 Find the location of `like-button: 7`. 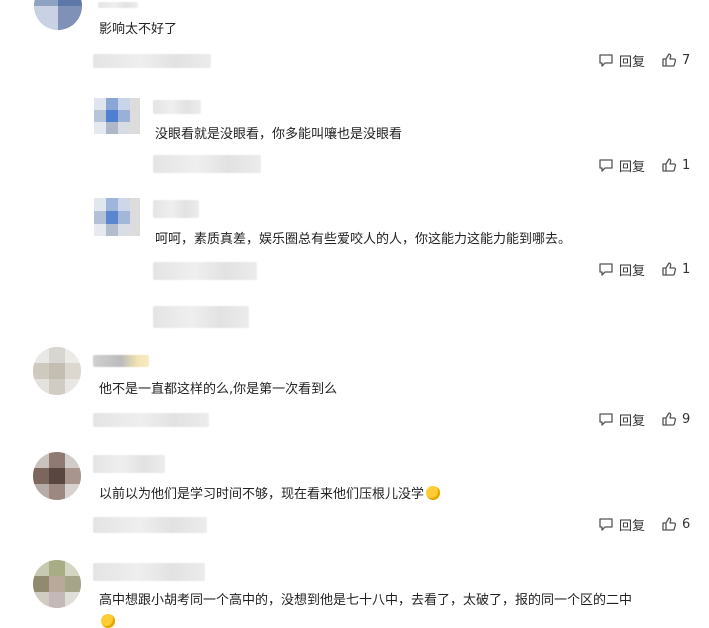

like-button: 7 is located at coordinates (675, 60).